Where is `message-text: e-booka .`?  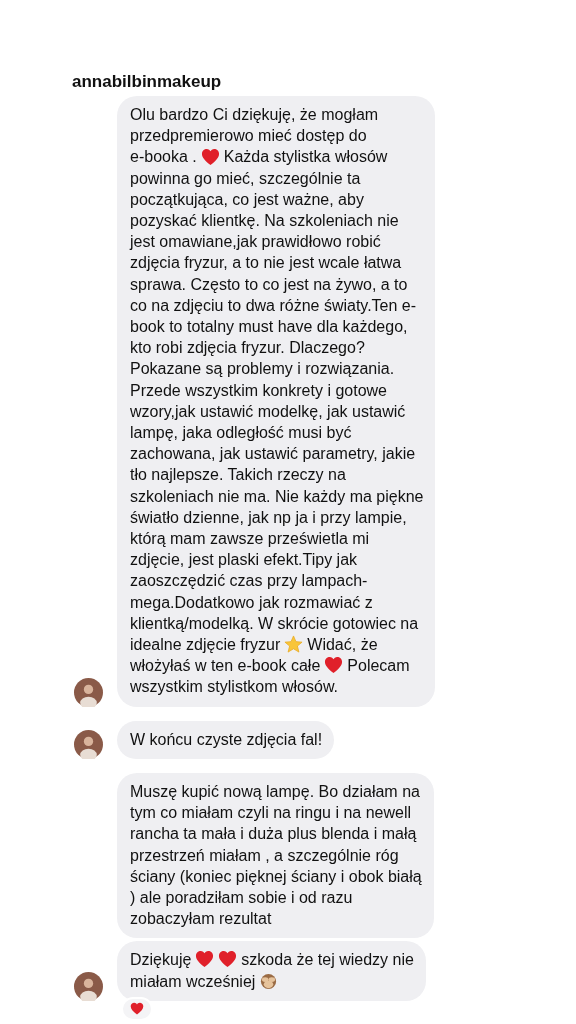
message-text: e-booka . is located at coordinates (163, 157).